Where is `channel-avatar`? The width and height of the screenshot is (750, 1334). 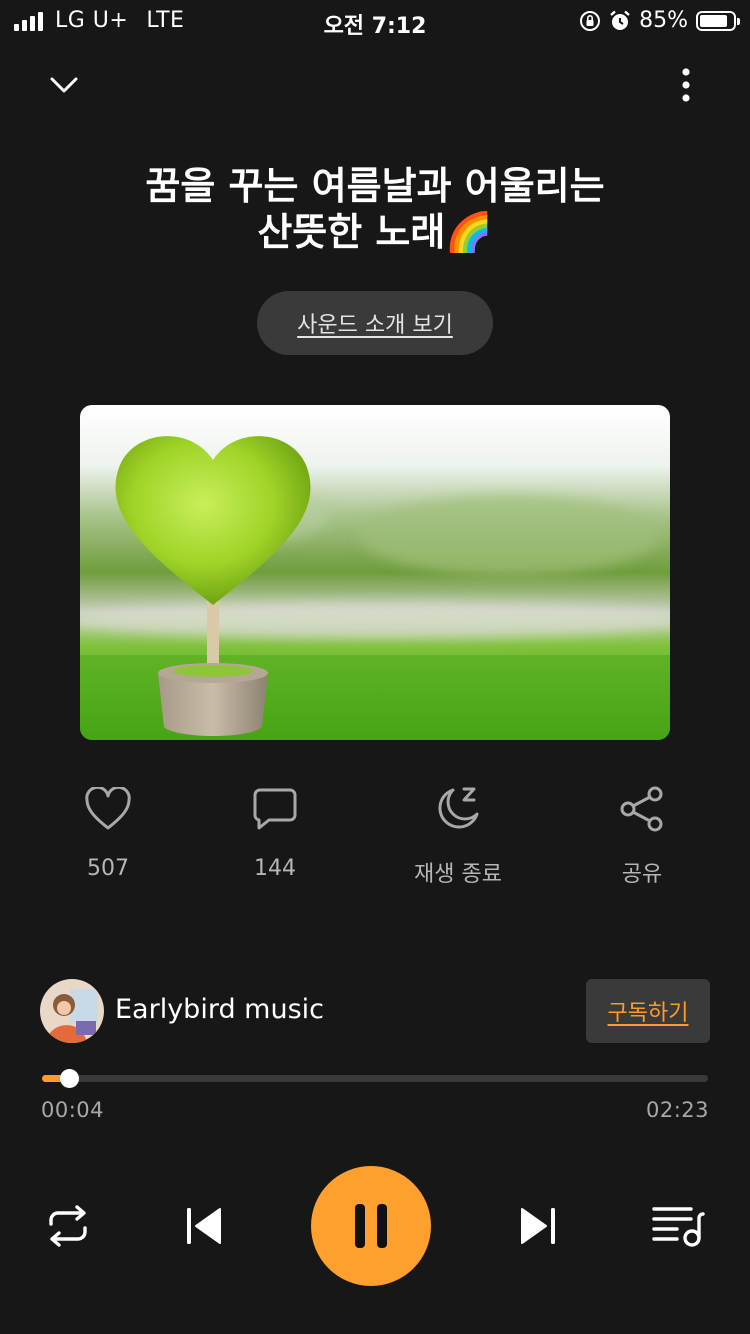 channel-avatar is located at coordinates (72, 1011).